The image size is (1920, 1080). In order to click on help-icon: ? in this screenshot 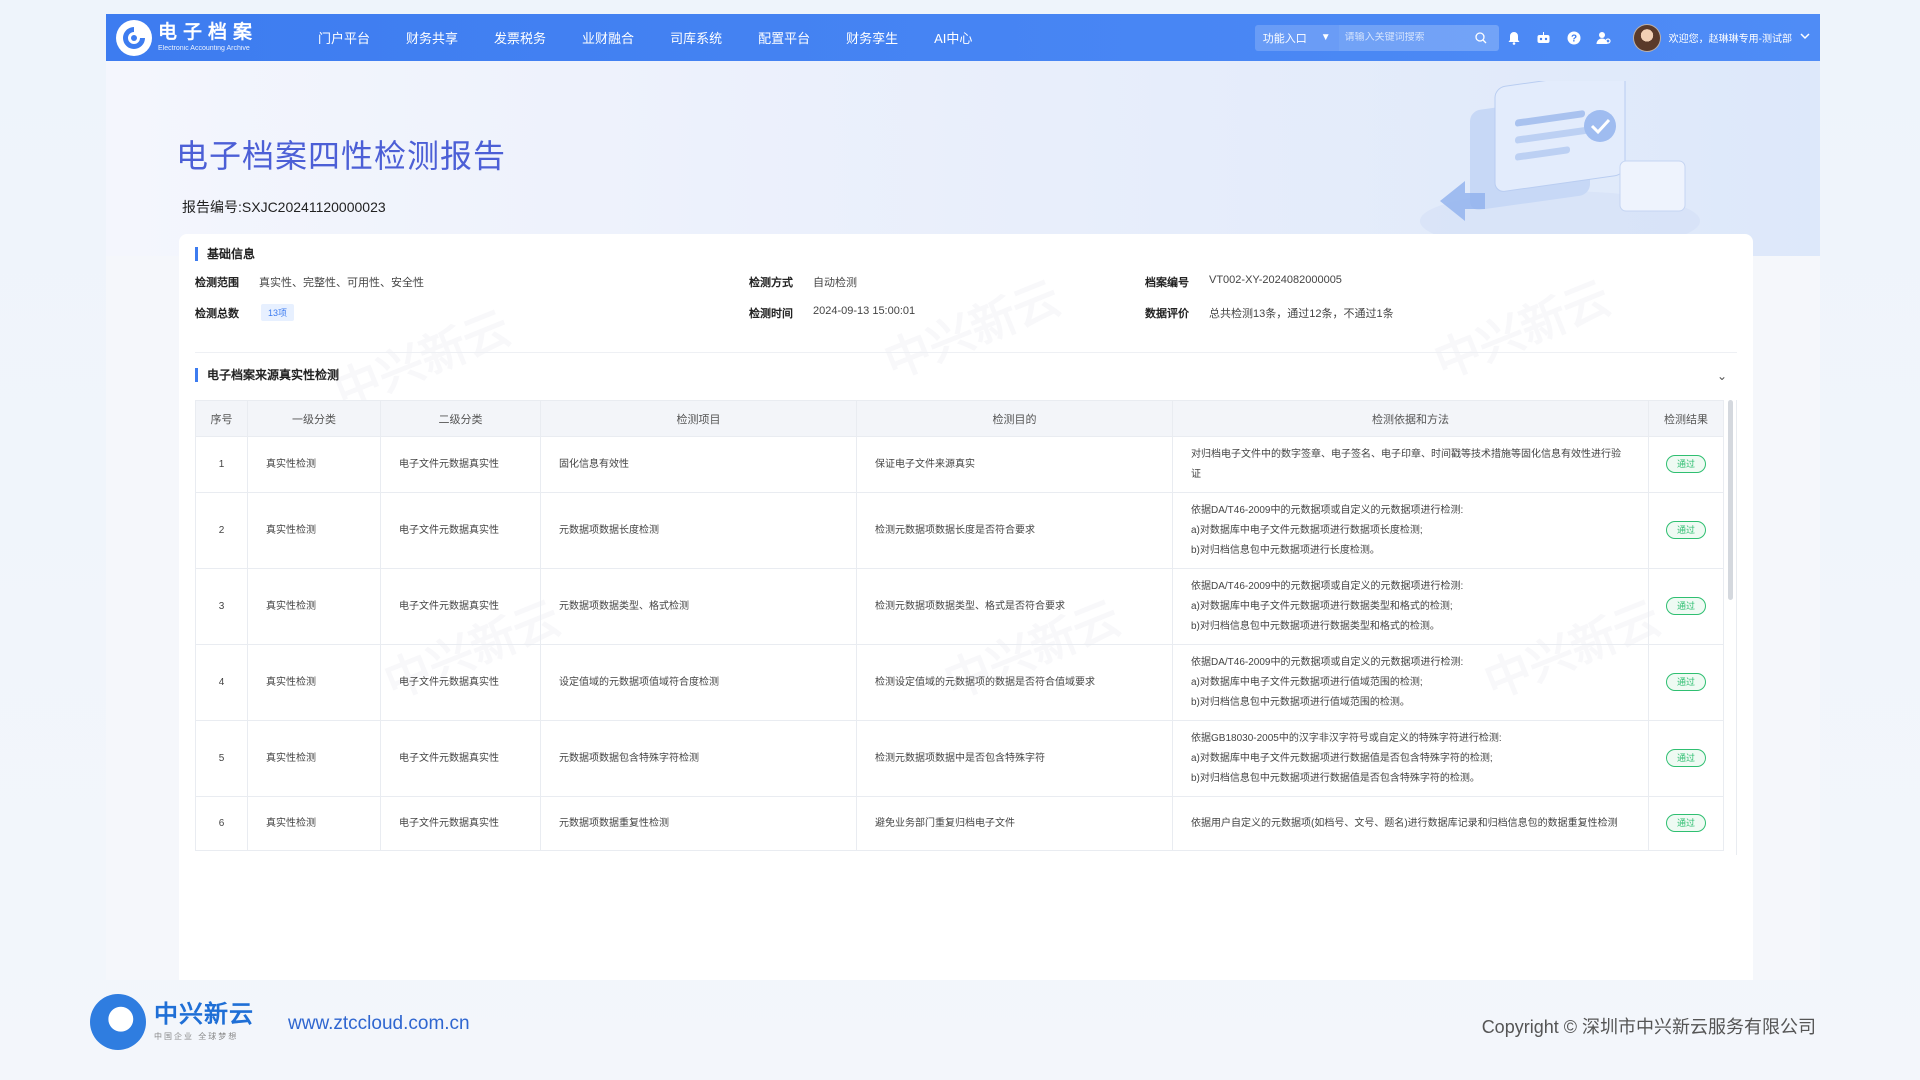, I will do `click(1574, 38)`.